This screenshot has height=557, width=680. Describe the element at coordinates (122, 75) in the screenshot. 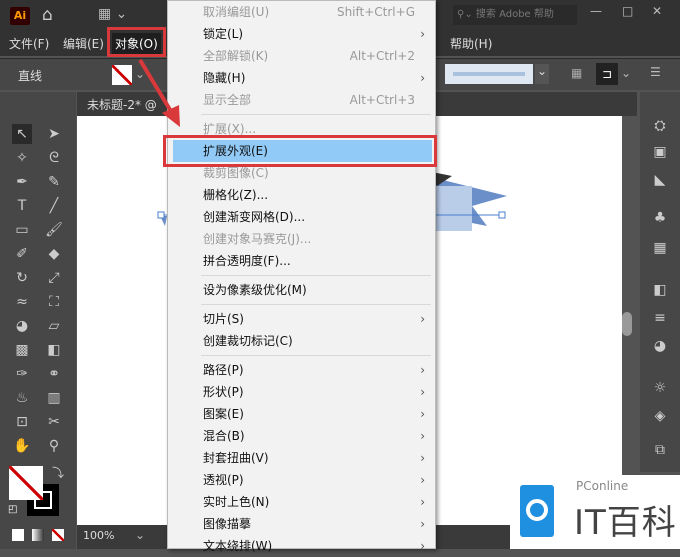

I see `fill-swatch` at that location.